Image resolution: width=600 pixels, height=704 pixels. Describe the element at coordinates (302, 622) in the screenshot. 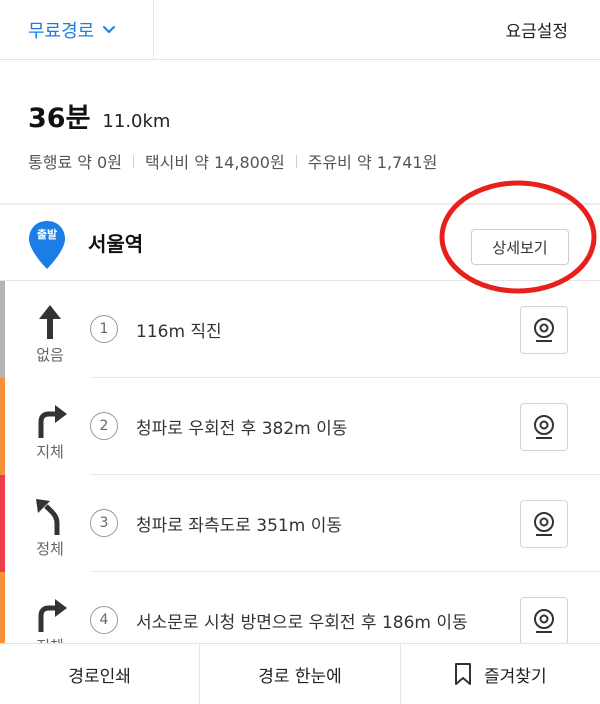

I see `step-instruction: 서소문로 시청 방면으로 우회전 후 186m 이동` at that location.